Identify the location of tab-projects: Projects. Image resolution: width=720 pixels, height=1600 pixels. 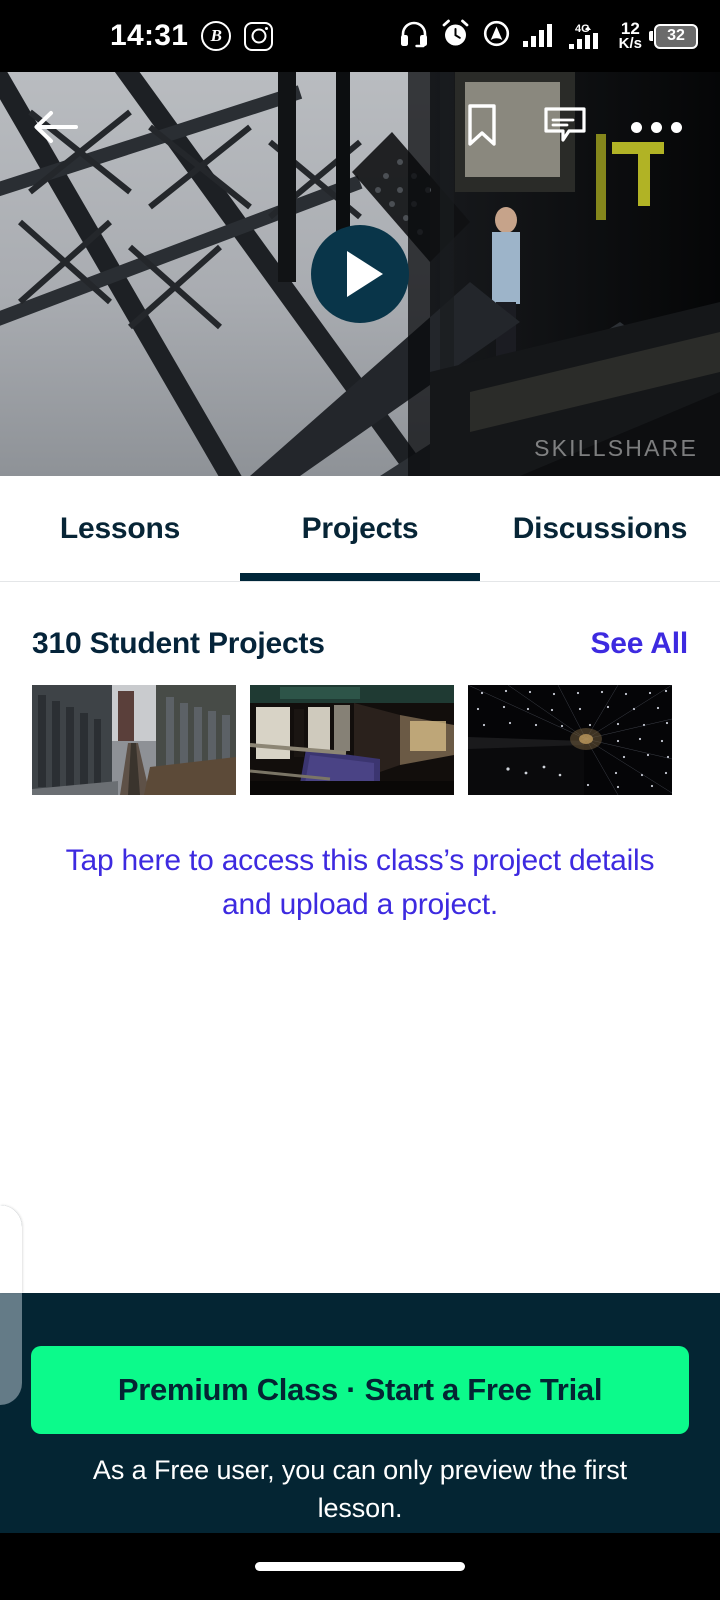
(360, 528).